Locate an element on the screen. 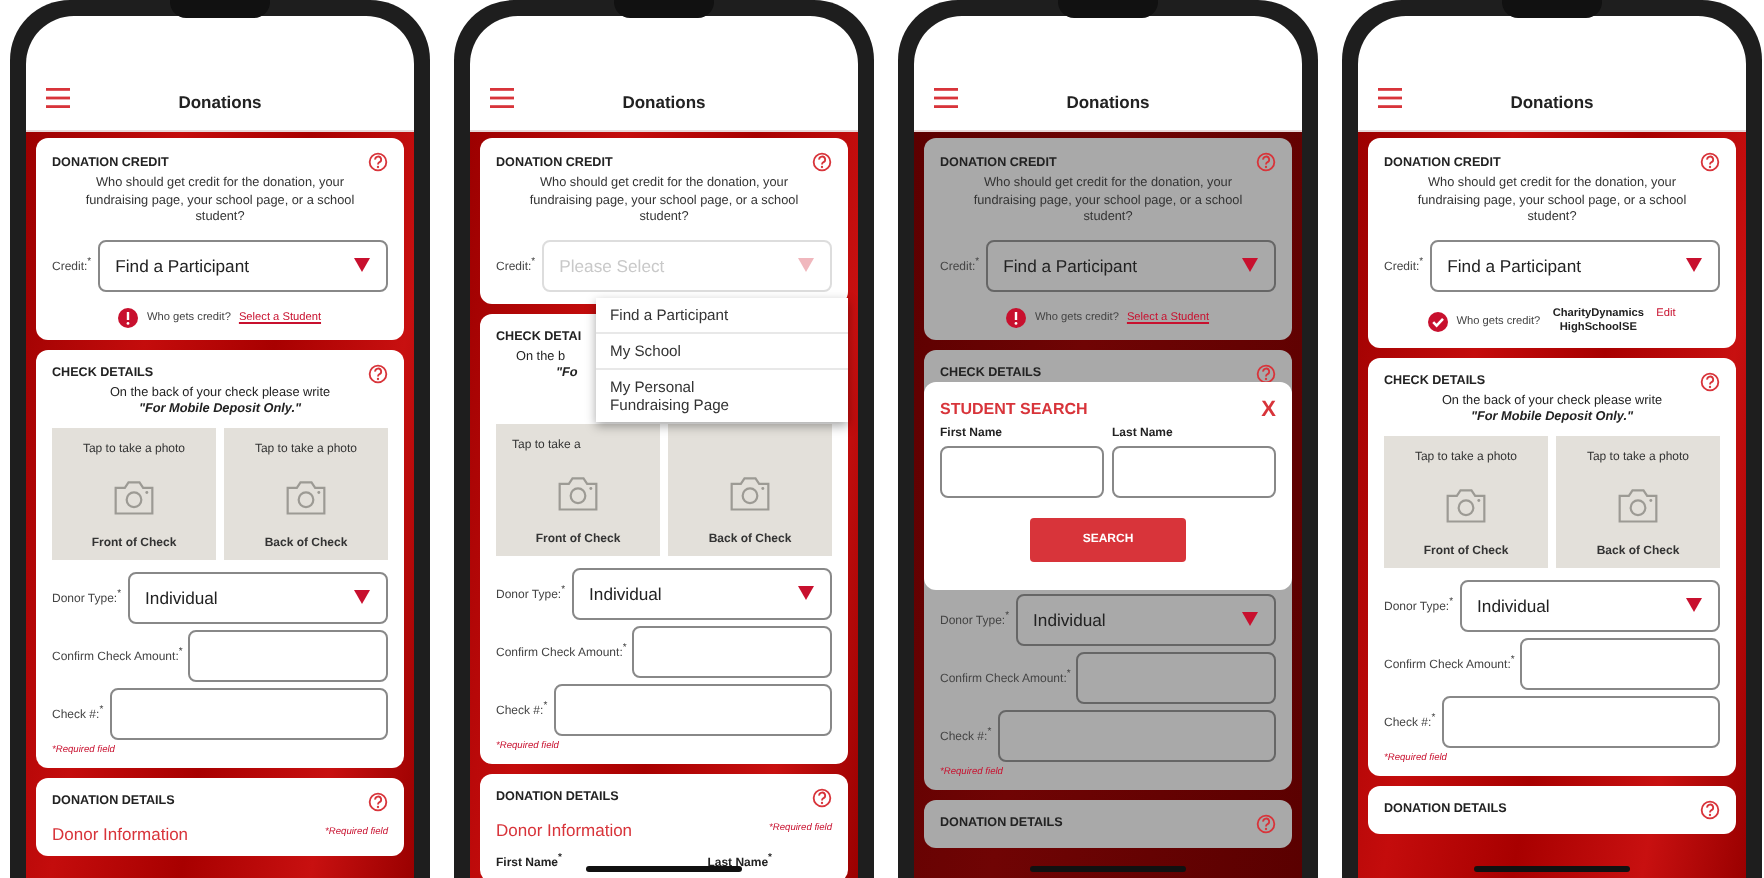  check-icon is located at coordinates (1438, 321).